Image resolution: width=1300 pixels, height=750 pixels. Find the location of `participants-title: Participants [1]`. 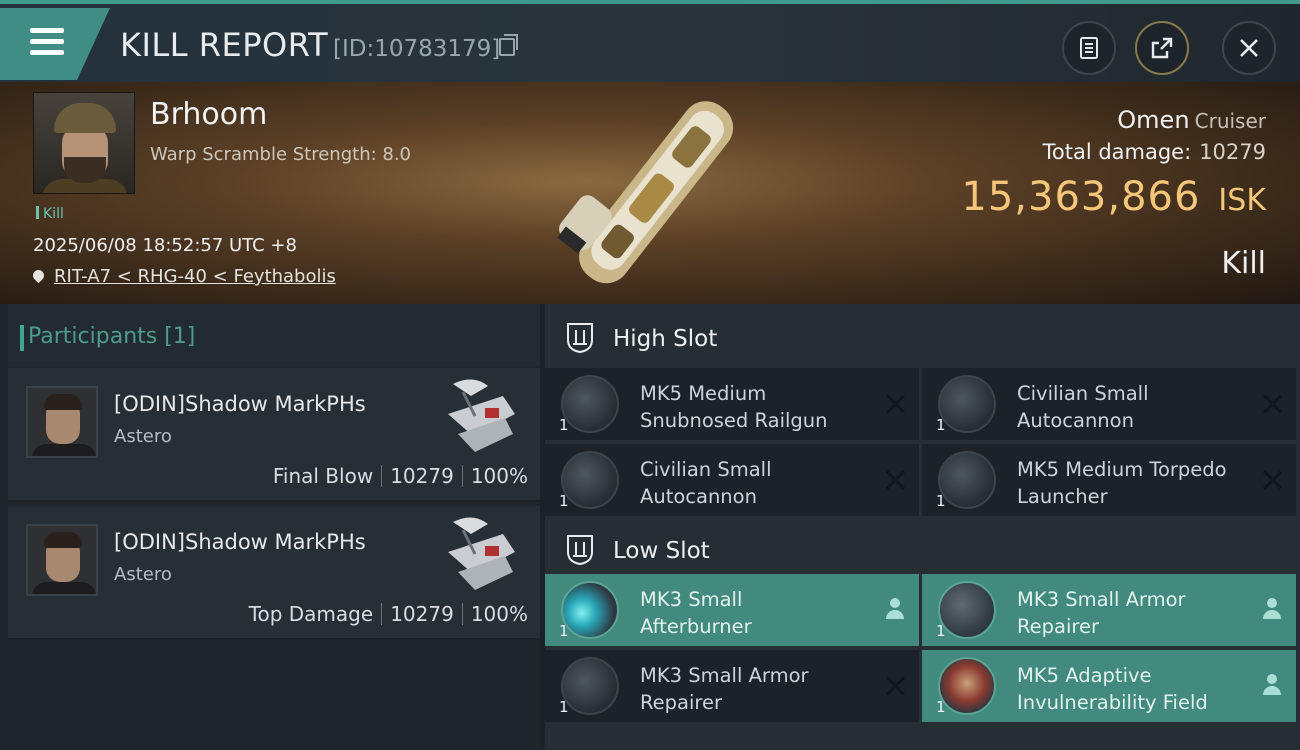

participants-title: Participants [1] is located at coordinates (107, 337).